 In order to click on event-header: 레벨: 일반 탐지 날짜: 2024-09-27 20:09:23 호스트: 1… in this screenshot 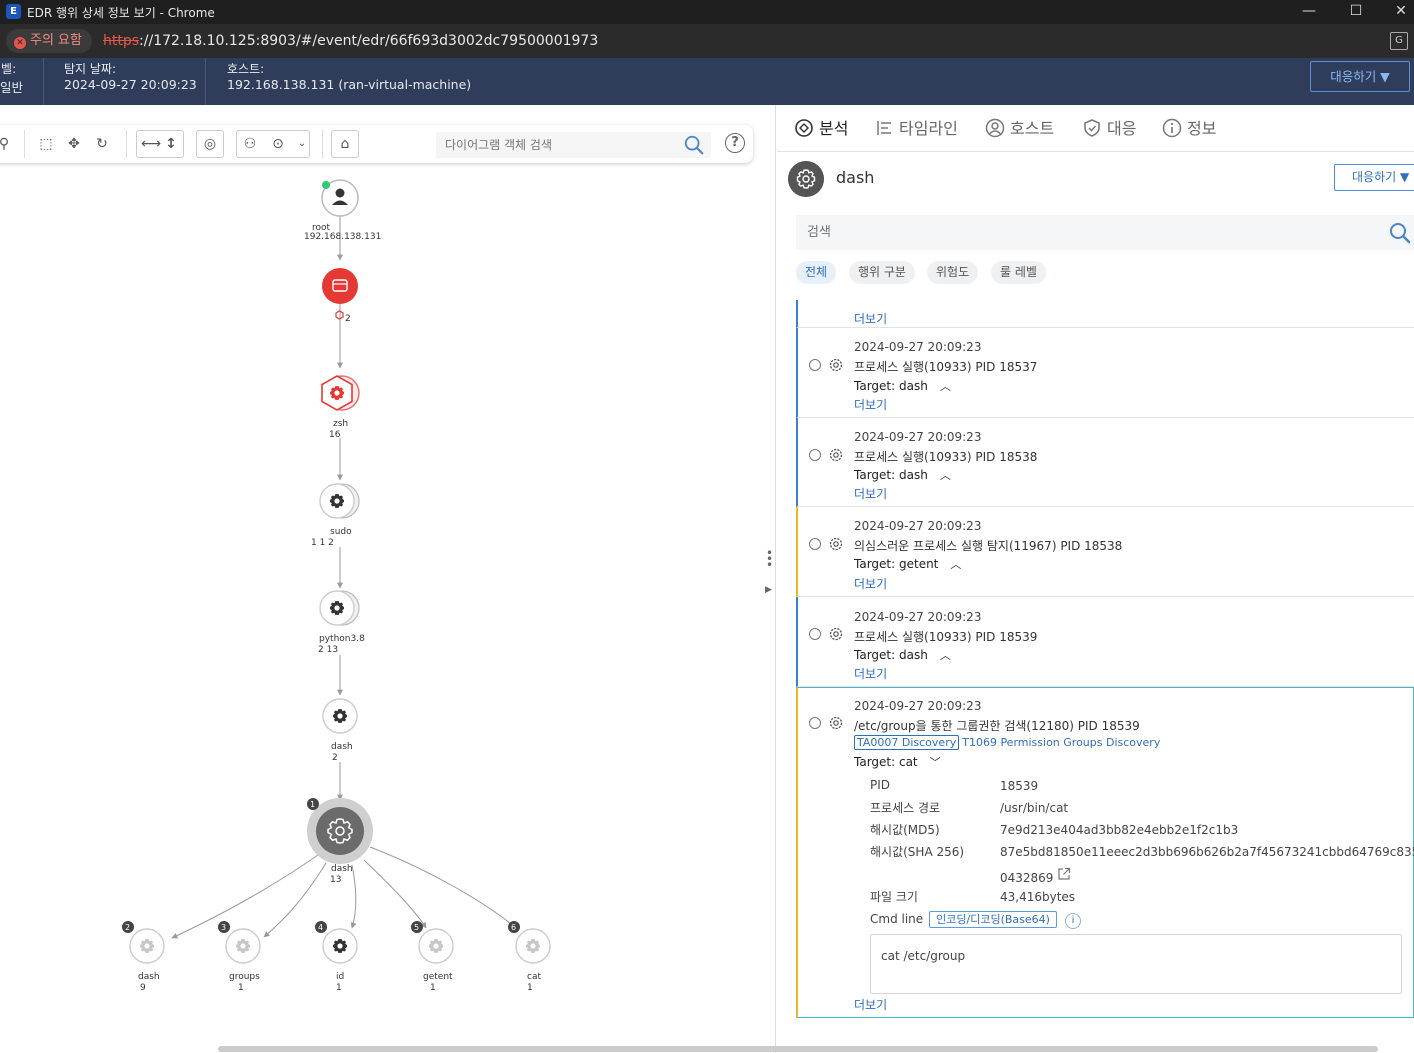, I will do `click(707, 81)`.